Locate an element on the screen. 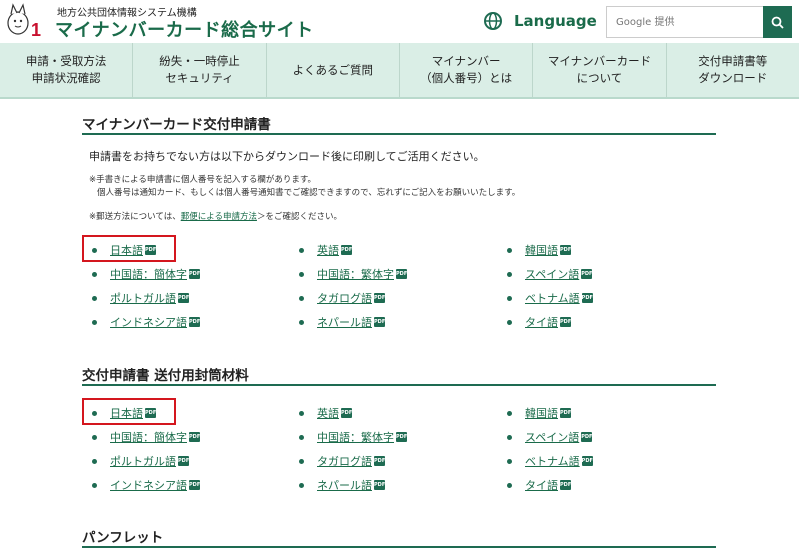 Image resolution: width=799 pixels, height=559 pixels. intro-text: 申請書をお持ちでない方は以下からダウンロード後に印刷してご活用ください。 is located at coordinates (287, 156).